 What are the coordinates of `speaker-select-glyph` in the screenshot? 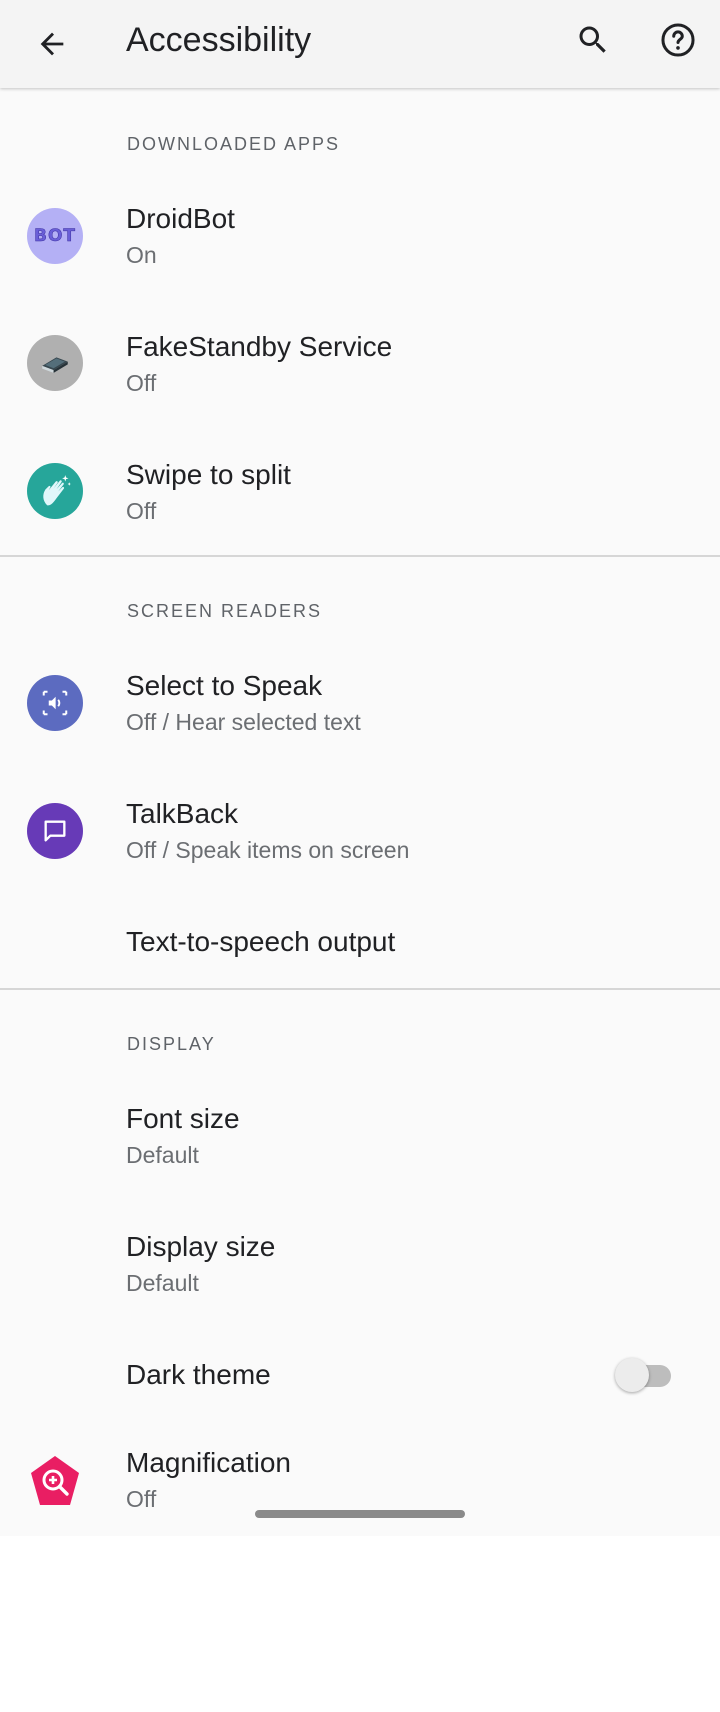 It's located at (55, 703).